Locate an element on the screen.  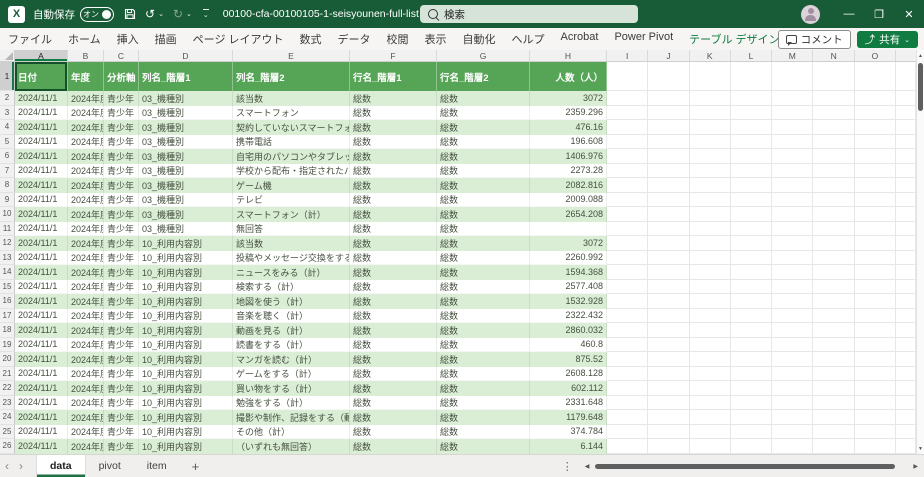
close-button: ✕ is located at coordinates (909, 14).